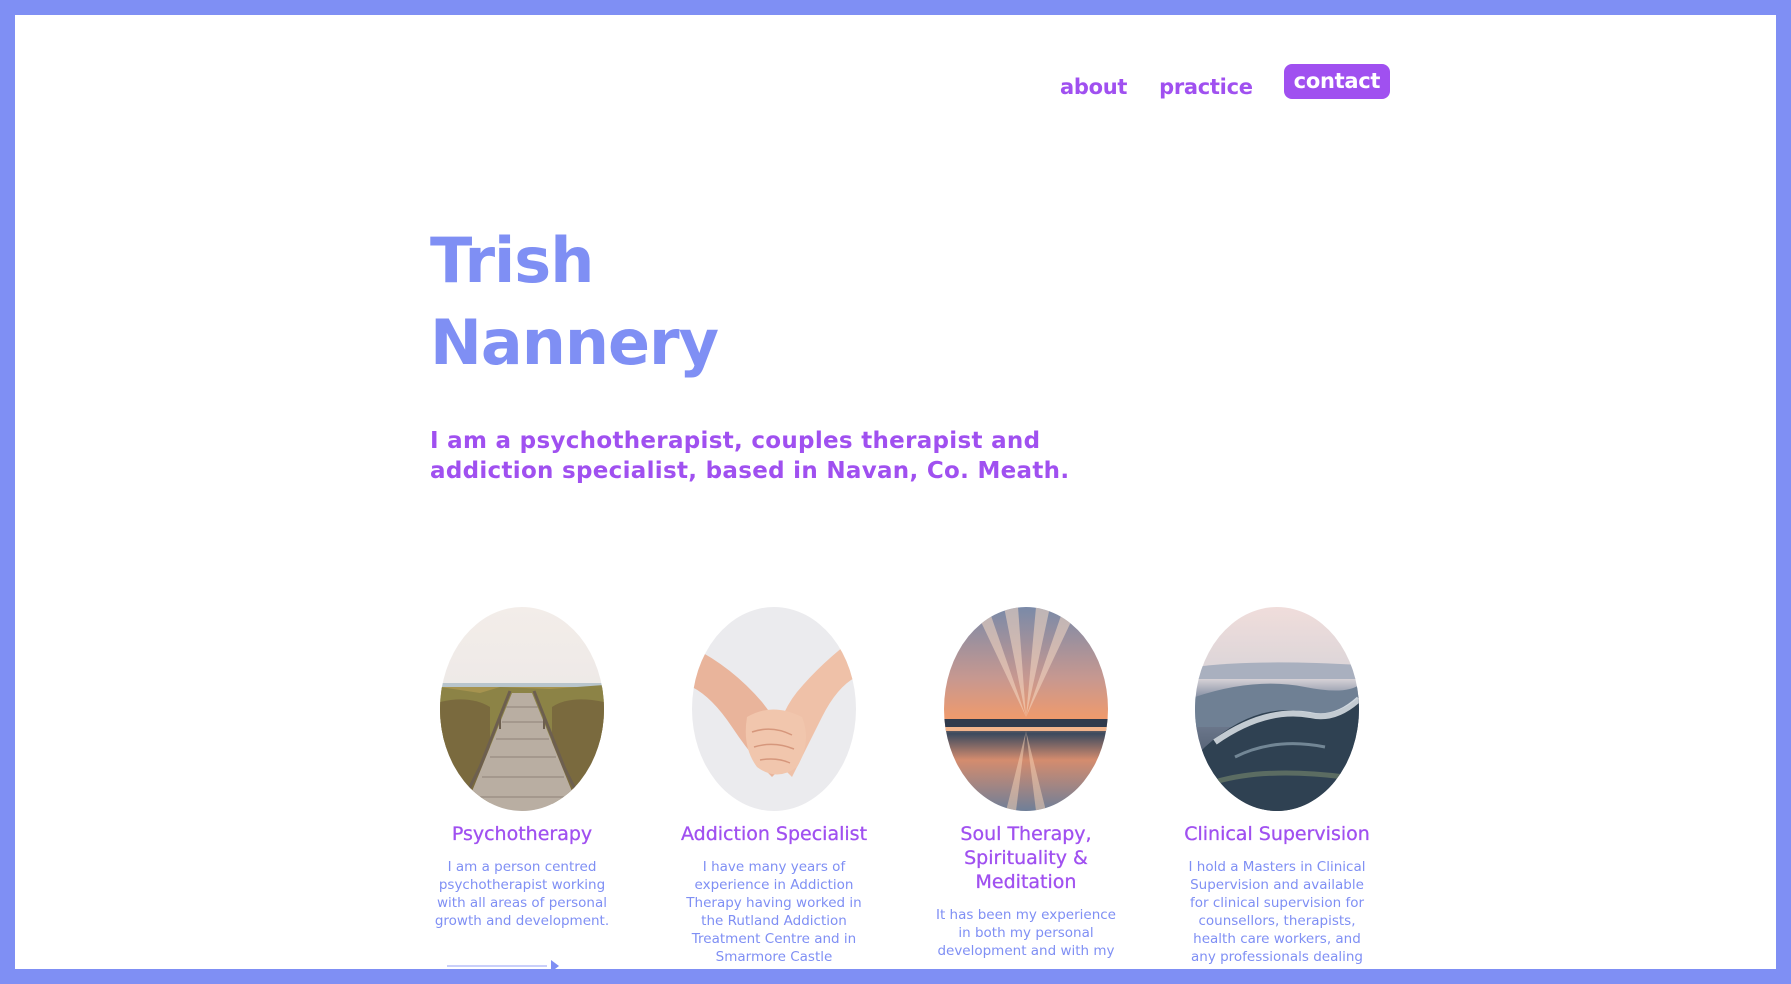 Image resolution: width=1791 pixels, height=984 pixels. Describe the element at coordinates (555, 964) in the screenshot. I see `arrow-right-icon` at that location.